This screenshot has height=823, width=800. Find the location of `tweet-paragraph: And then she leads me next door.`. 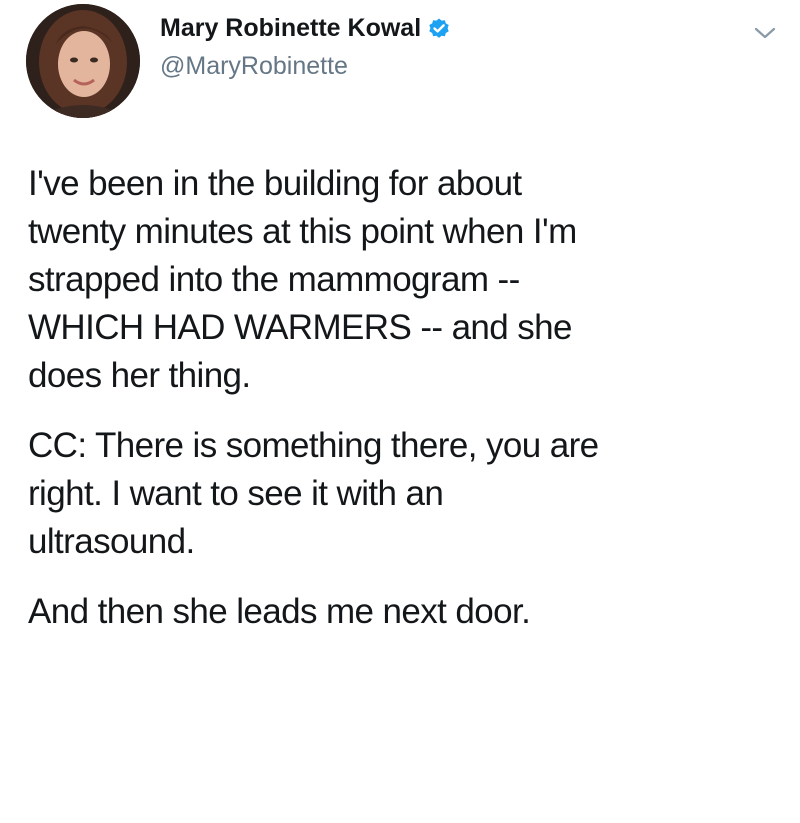

tweet-paragraph: And then she leads me next door. is located at coordinates (403, 612).